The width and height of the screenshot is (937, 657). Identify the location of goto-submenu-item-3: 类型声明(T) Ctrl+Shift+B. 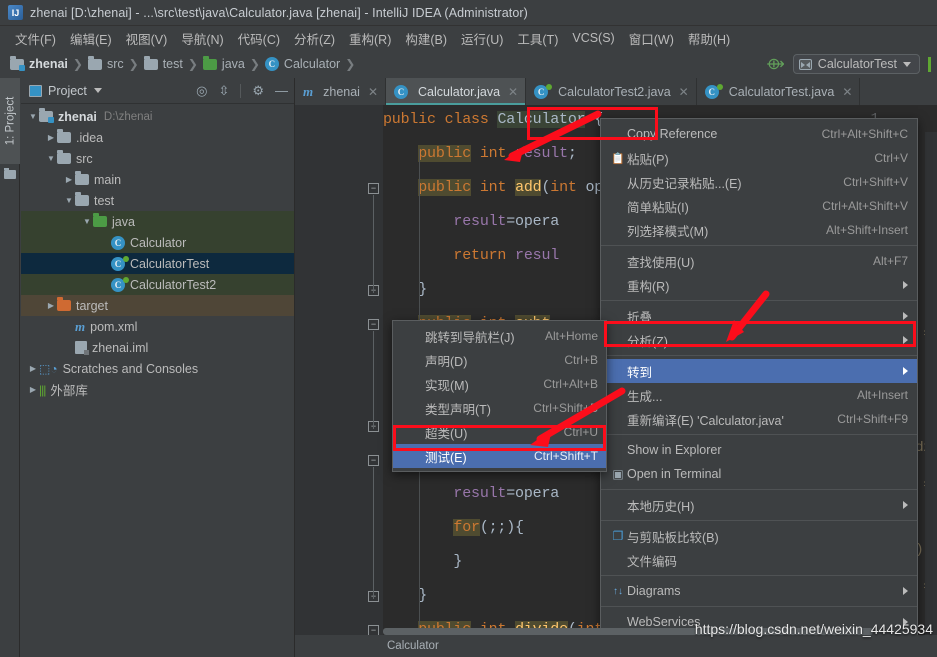
(499, 408).